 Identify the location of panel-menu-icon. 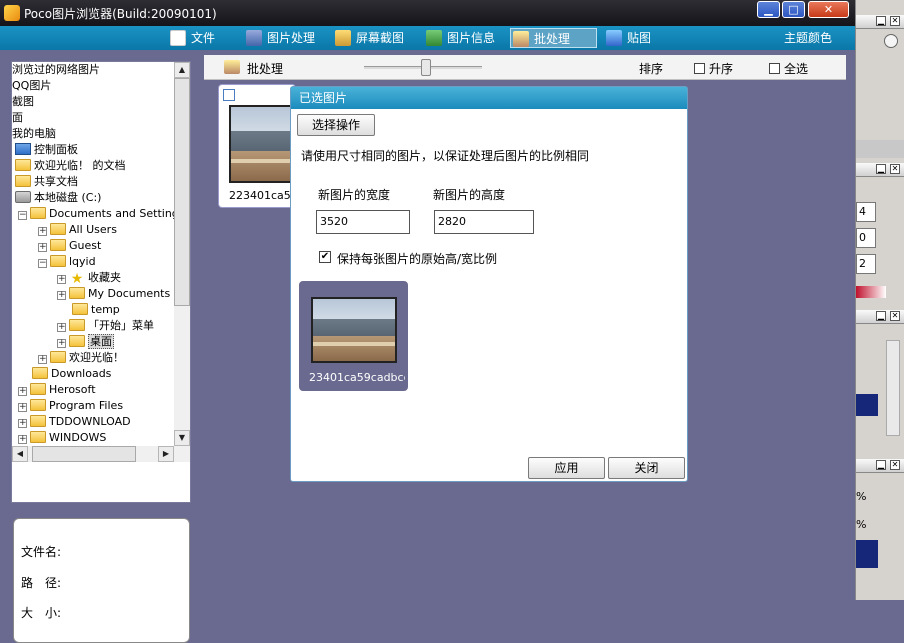
(891, 41).